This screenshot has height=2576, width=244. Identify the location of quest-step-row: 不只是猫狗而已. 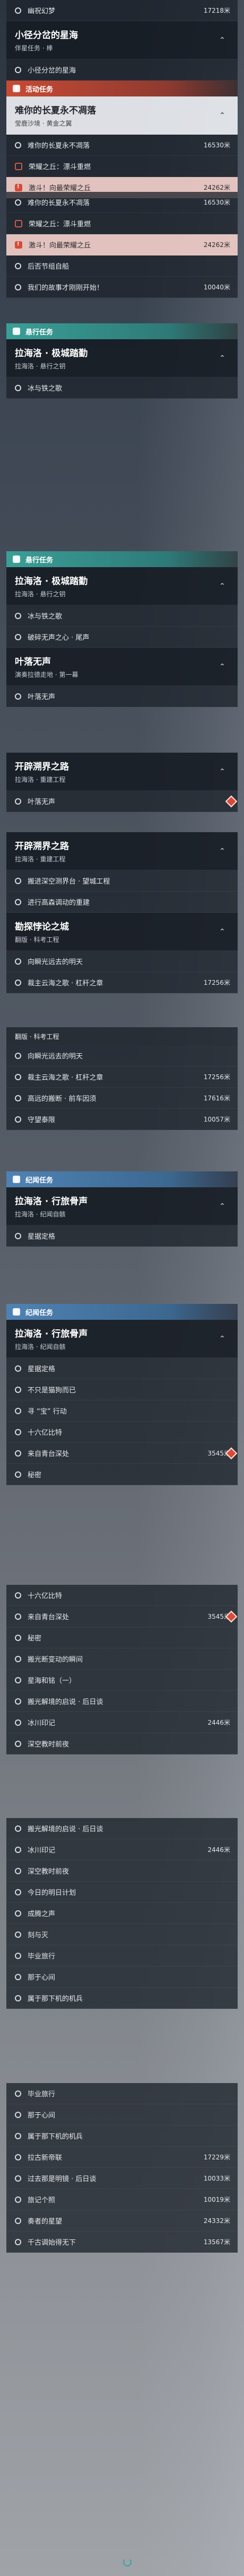
(122, 1389).